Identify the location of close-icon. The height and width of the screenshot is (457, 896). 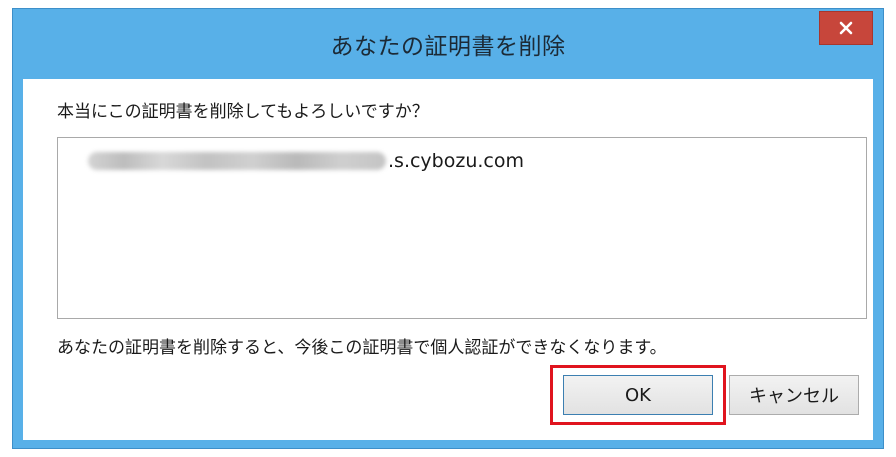
(846, 28).